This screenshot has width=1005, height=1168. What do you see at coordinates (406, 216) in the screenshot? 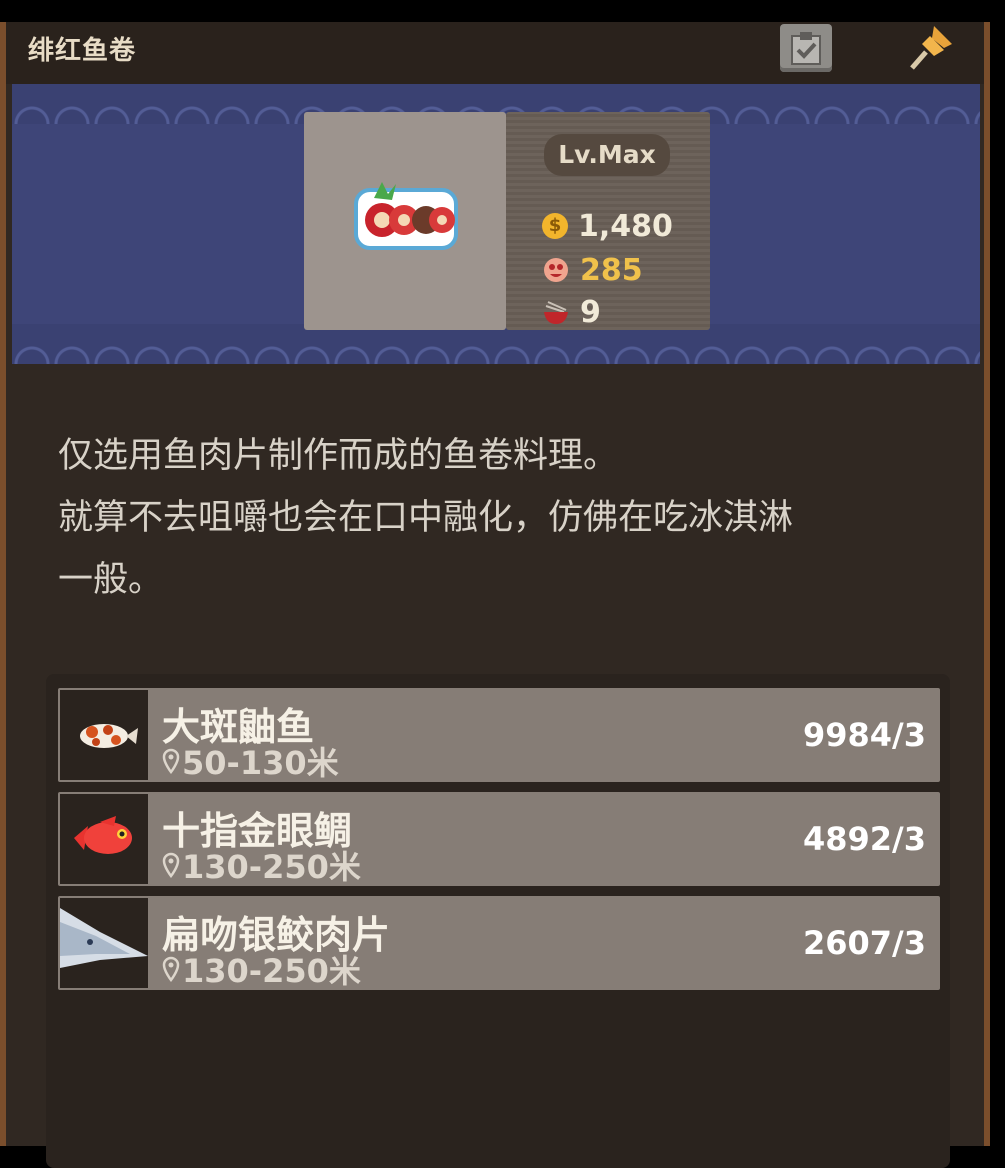
I see `fish-roll-dish-icon` at bounding box center [406, 216].